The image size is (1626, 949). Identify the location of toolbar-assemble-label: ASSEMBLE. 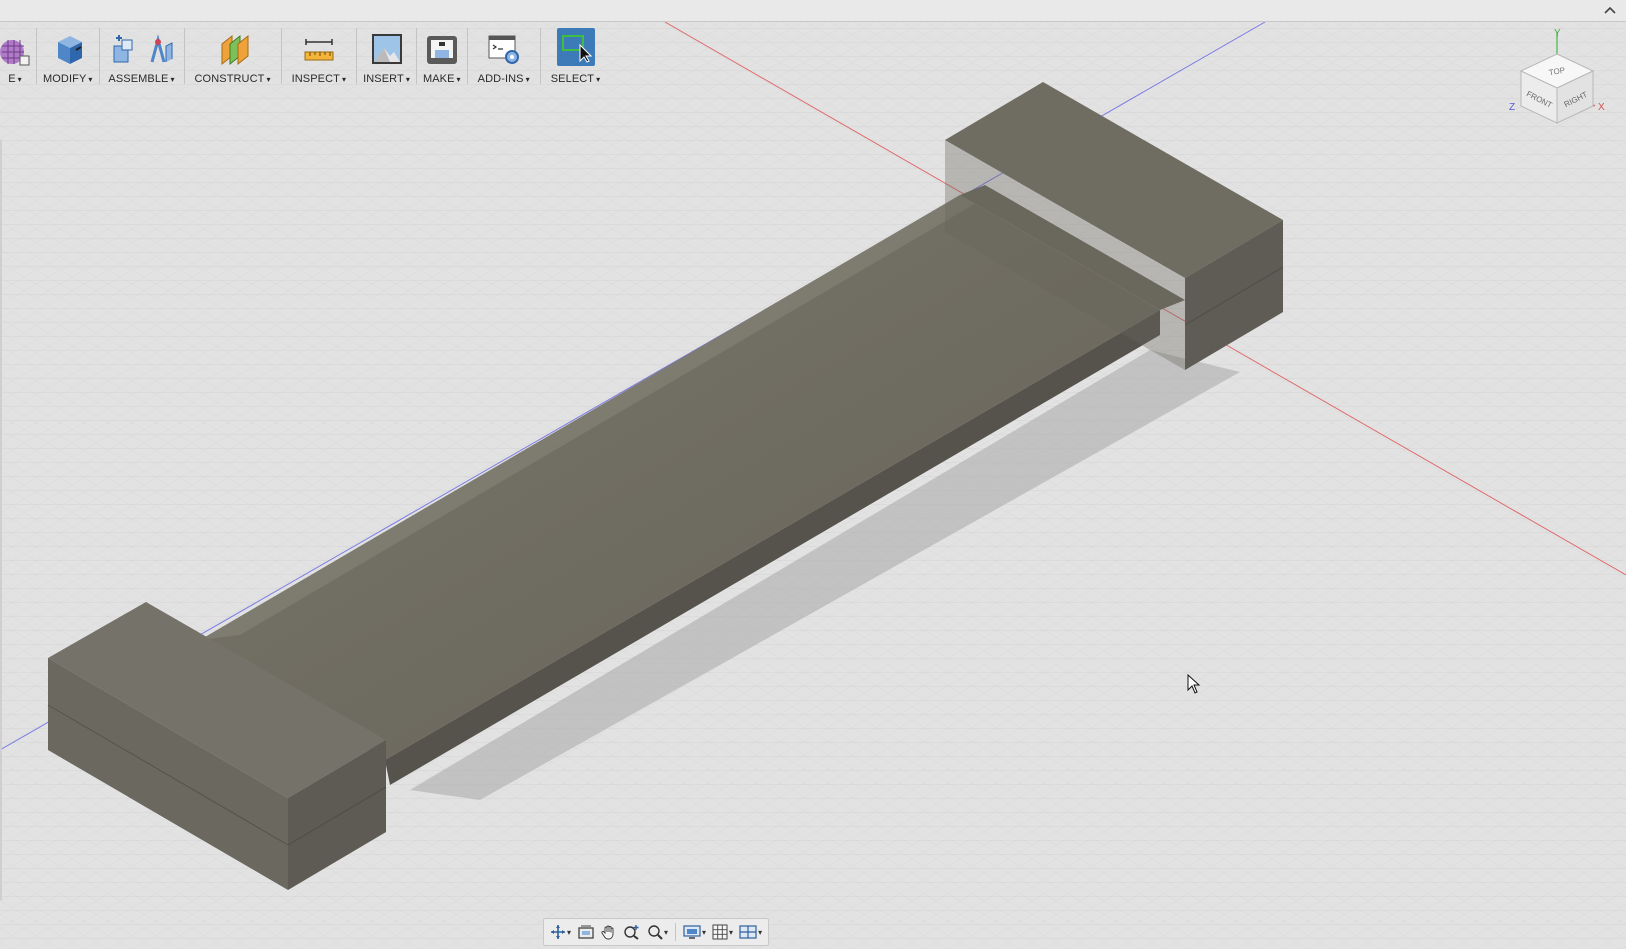
(141, 79).